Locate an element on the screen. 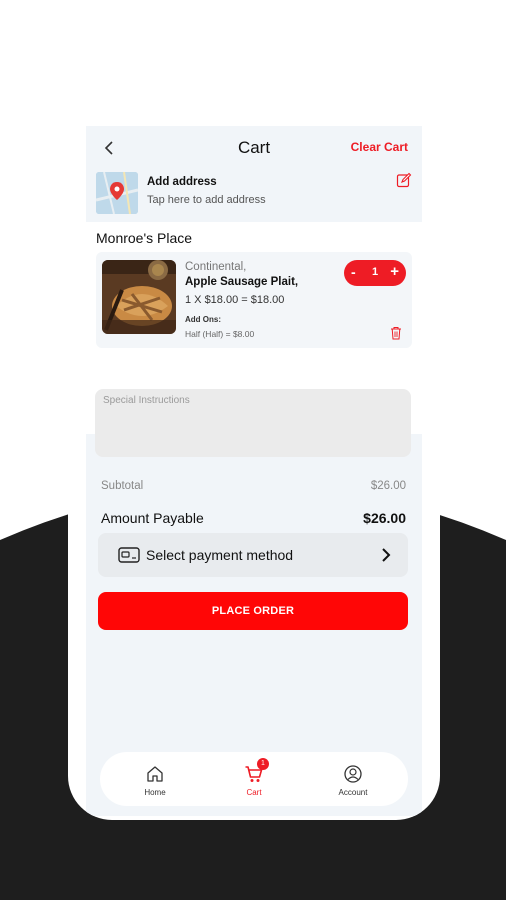  item-category: Continental, is located at coordinates (216, 267).